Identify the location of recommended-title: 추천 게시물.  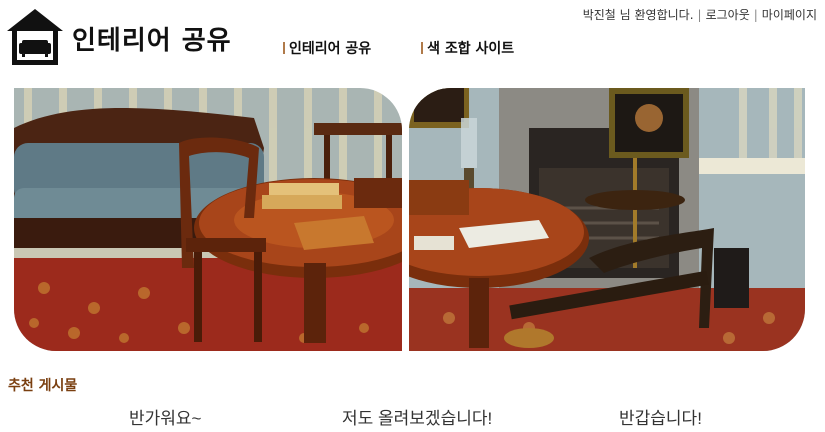
(43, 386).